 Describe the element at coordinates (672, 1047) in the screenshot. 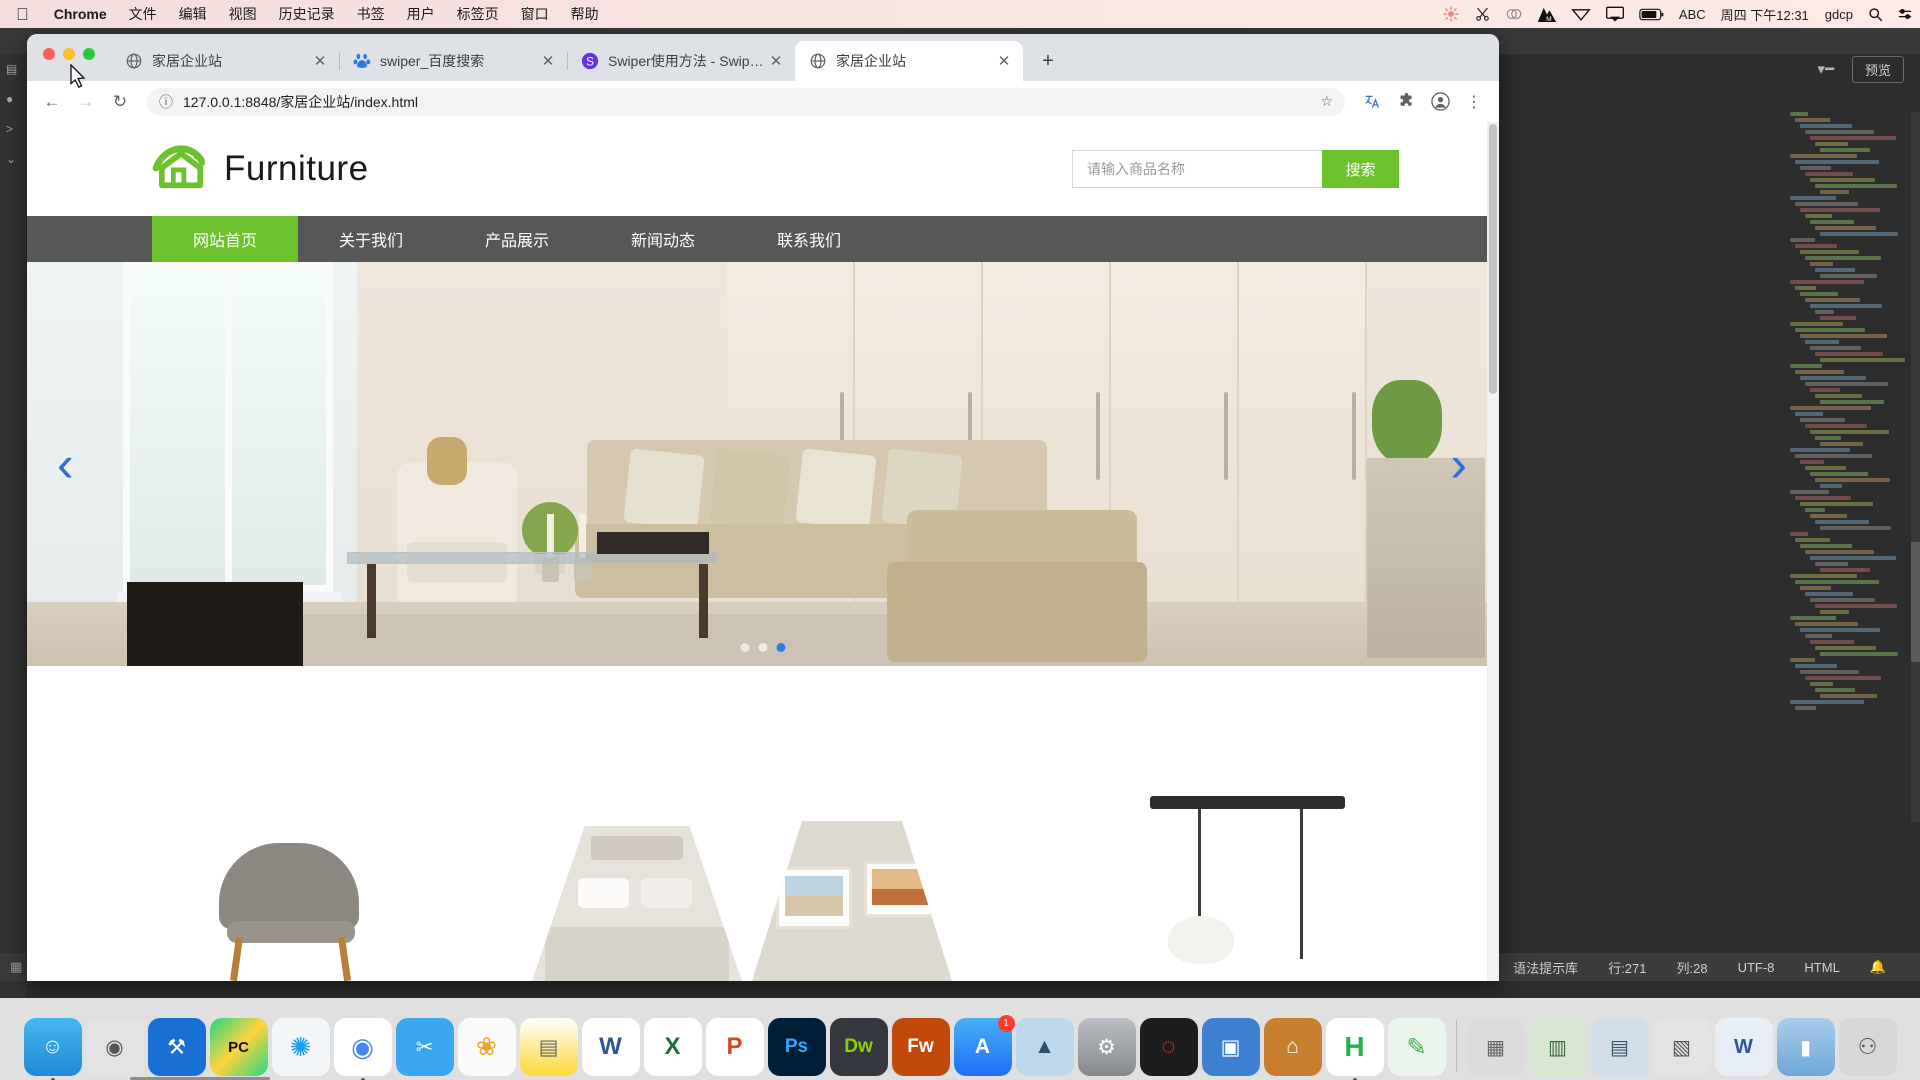

I see `dock-item-excel: X` at that location.